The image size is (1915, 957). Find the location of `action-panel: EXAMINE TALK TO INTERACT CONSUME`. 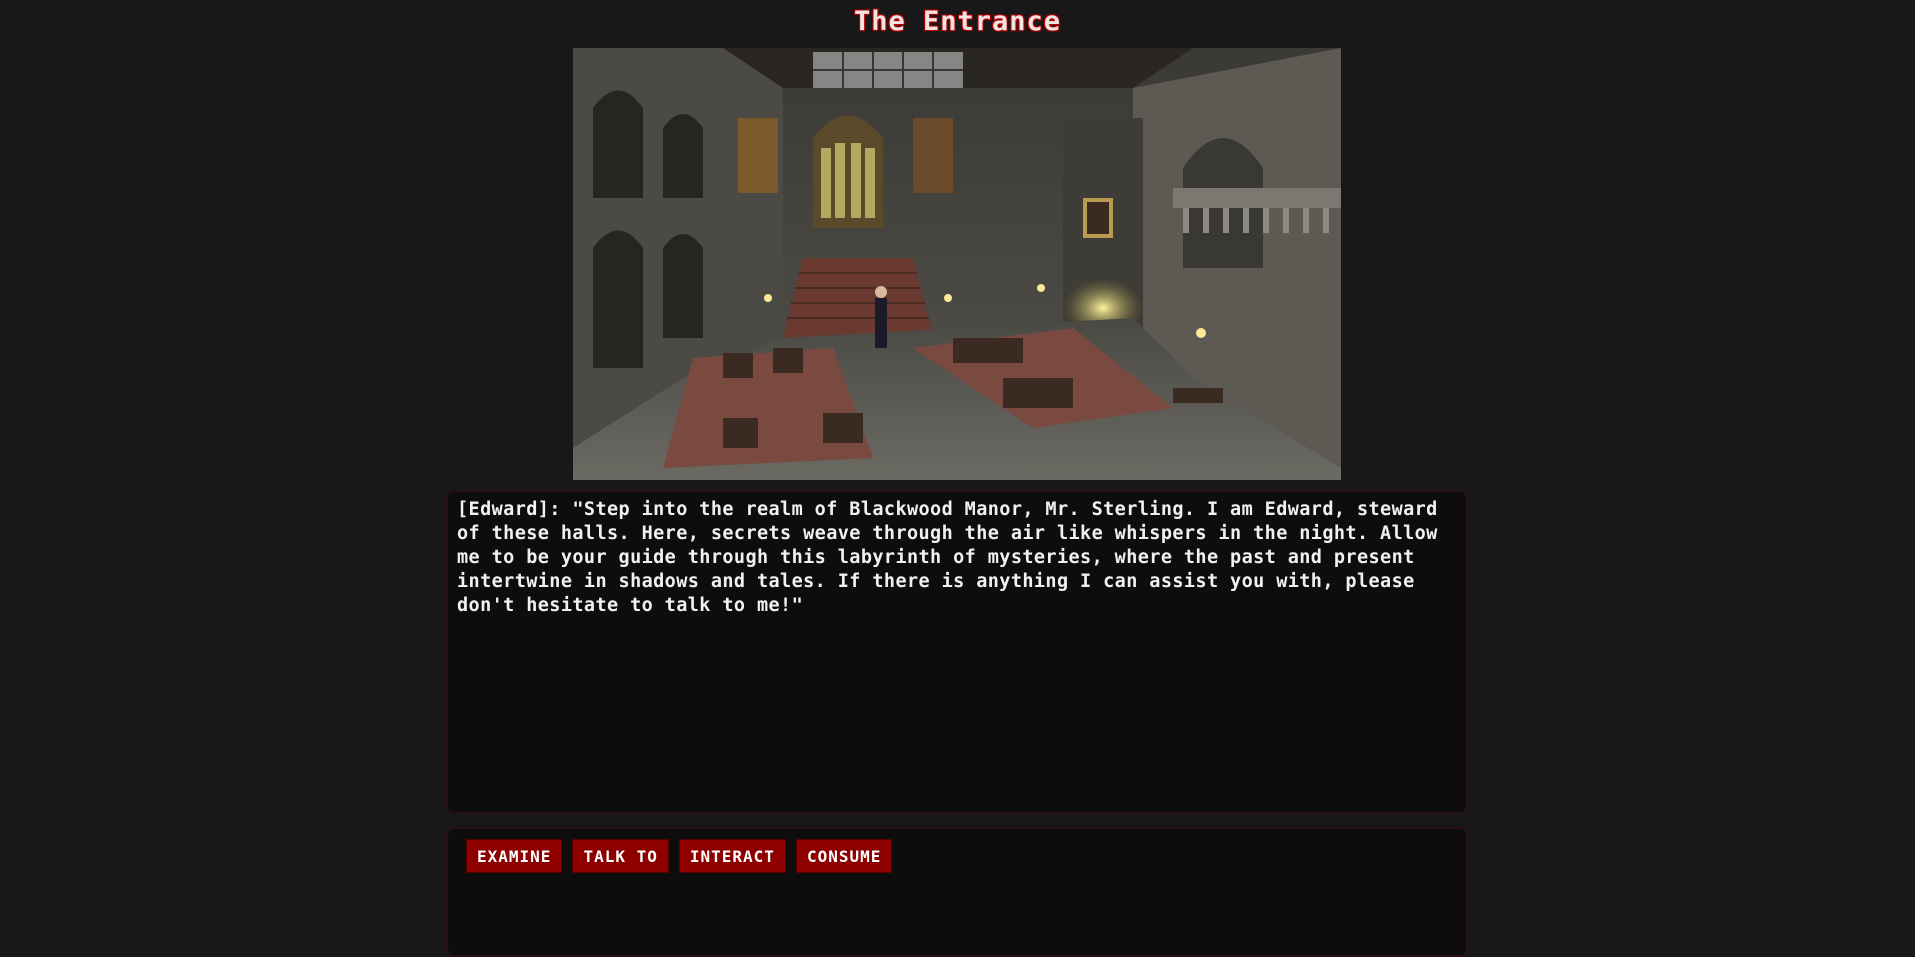

action-panel: EXAMINE TALK TO INTERACT CONSUME is located at coordinates (957, 892).